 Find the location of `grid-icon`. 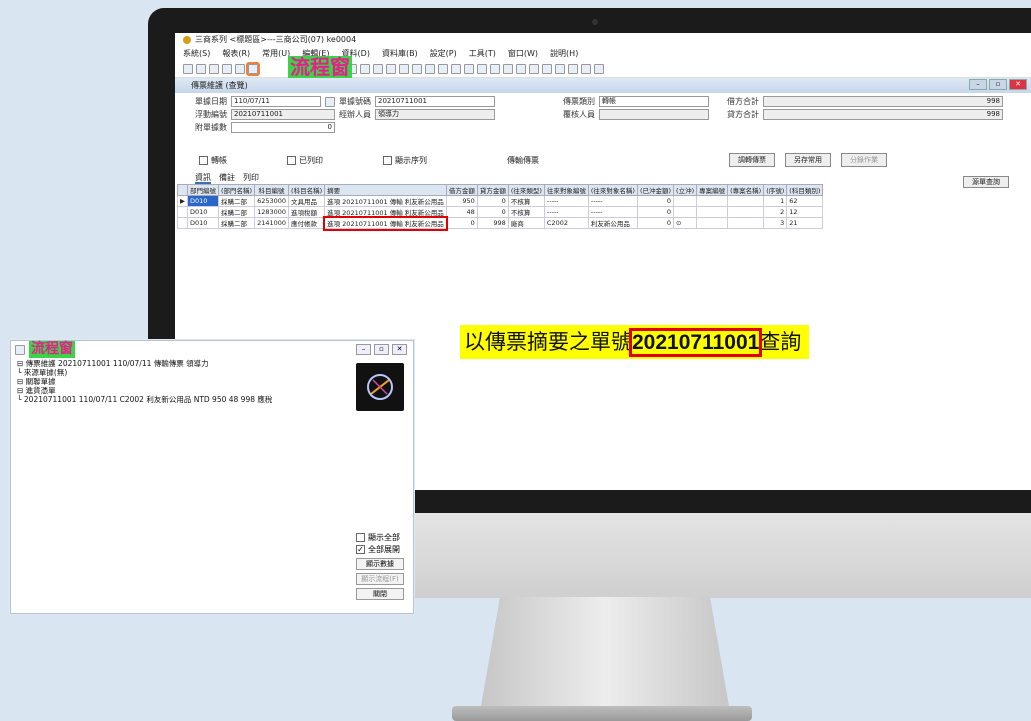

grid-icon is located at coordinates (586, 68).